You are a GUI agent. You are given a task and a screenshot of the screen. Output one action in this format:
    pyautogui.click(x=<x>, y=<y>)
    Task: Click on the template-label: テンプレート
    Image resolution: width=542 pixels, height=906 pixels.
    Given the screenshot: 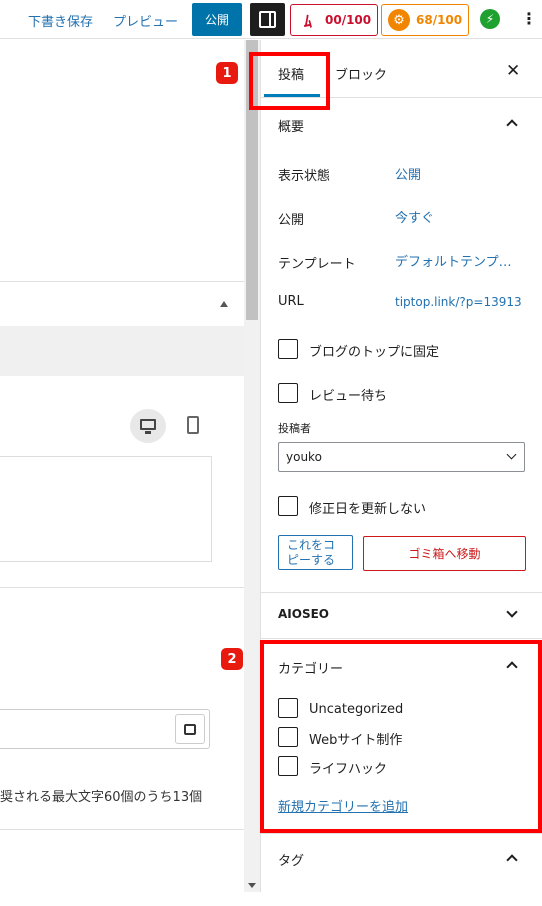 What is the action you would take?
    pyautogui.click(x=317, y=264)
    